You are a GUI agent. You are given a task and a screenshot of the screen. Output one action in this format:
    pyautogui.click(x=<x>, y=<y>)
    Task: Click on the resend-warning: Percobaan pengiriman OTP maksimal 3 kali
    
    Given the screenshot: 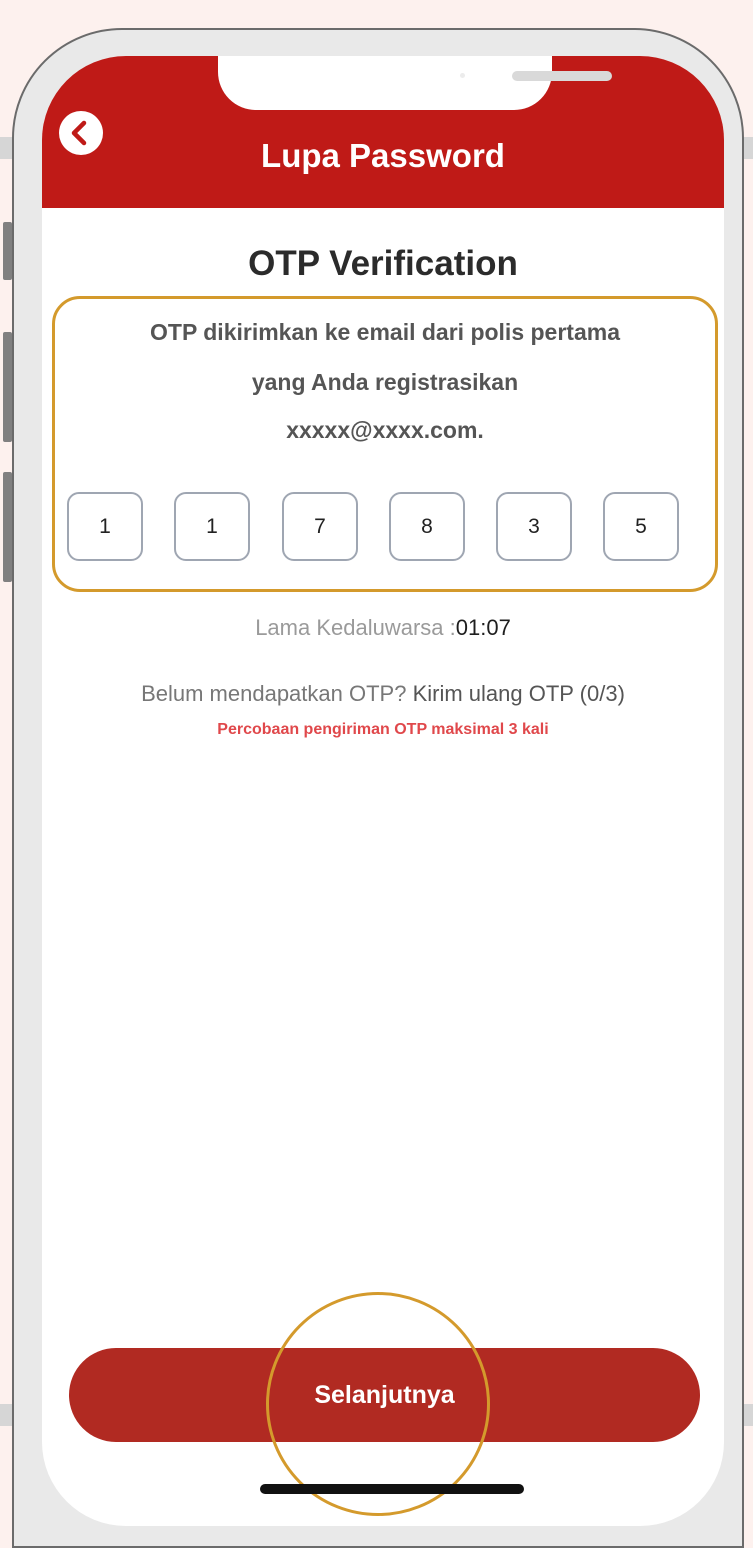 What is the action you would take?
    pyautogui.click(x=383, y=729)
    